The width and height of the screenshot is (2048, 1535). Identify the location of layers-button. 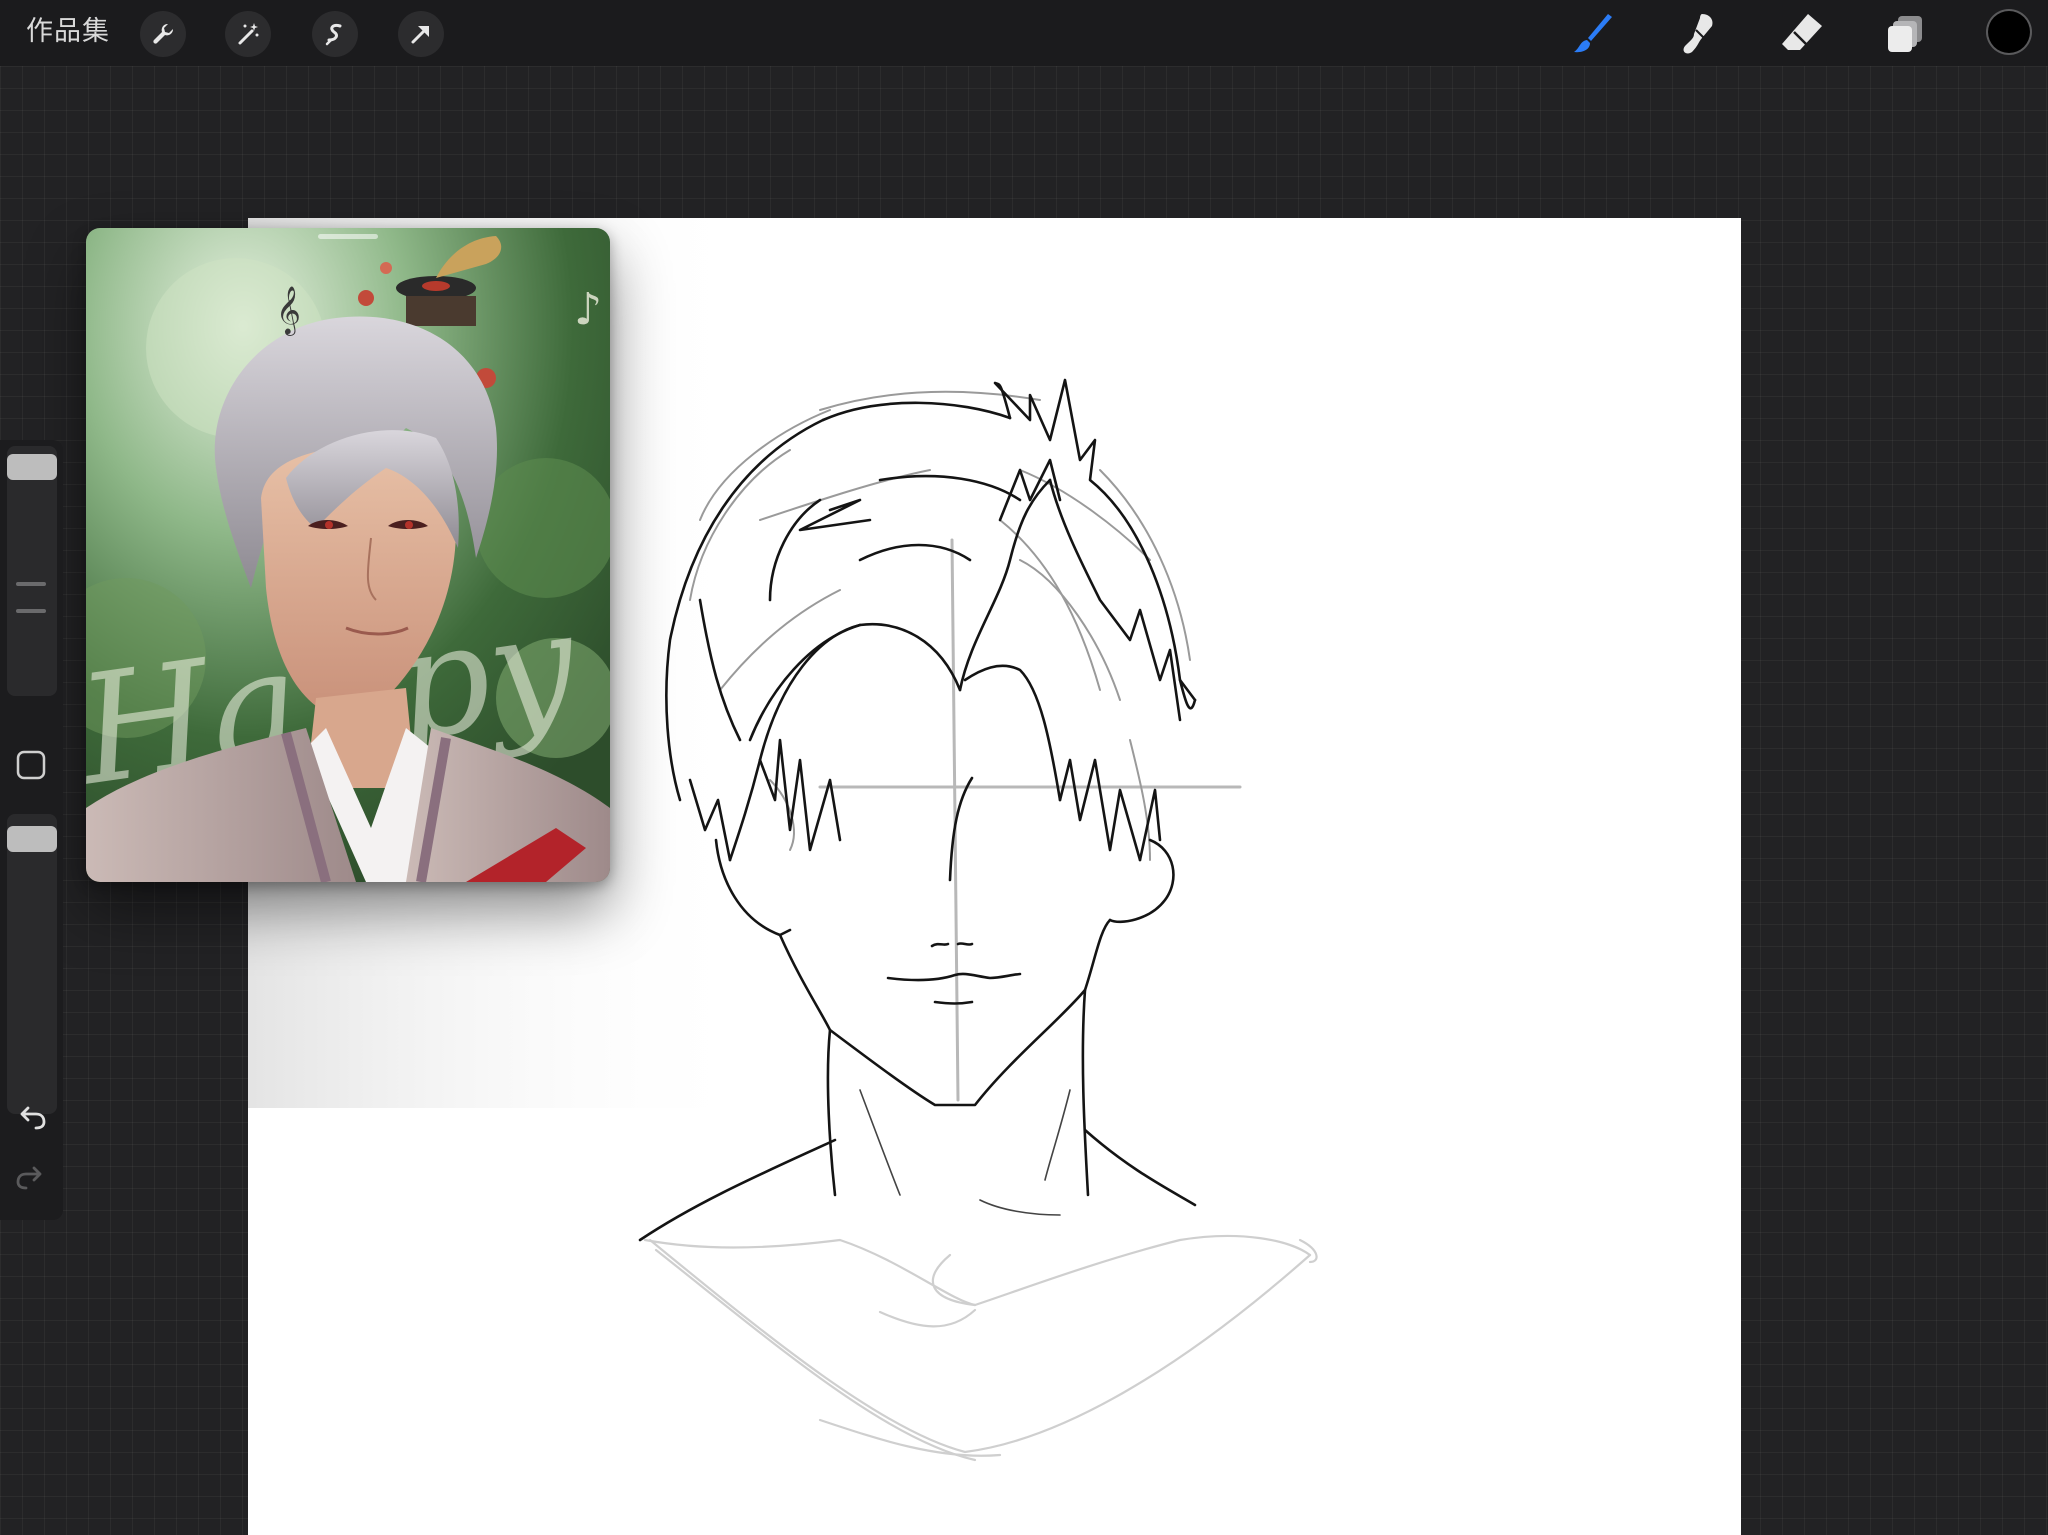
(1906, 34).